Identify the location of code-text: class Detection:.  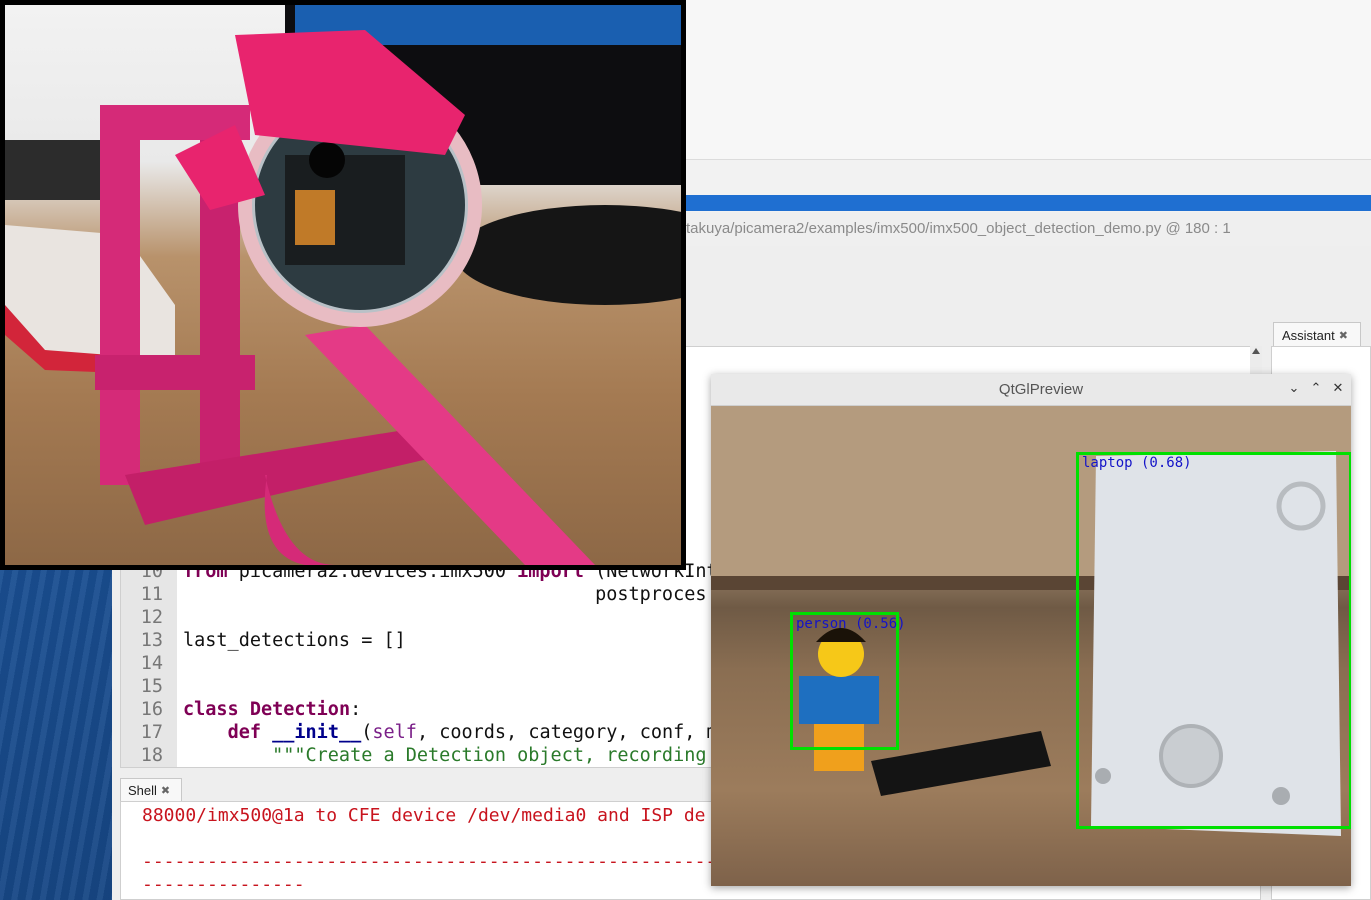
(272, 709).